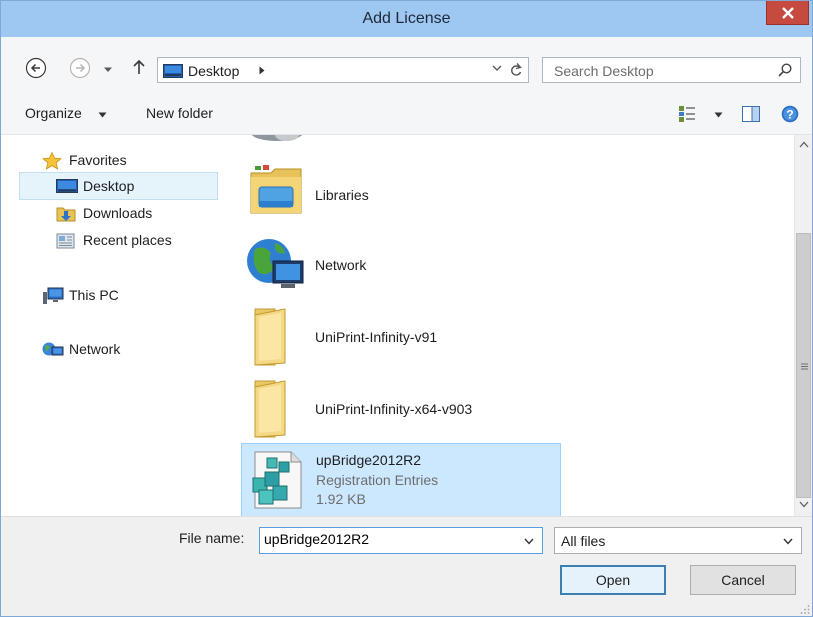 Image resolution: width=813 pixels, height=617 pixels. I want to click on close-button, so click(787, 13).